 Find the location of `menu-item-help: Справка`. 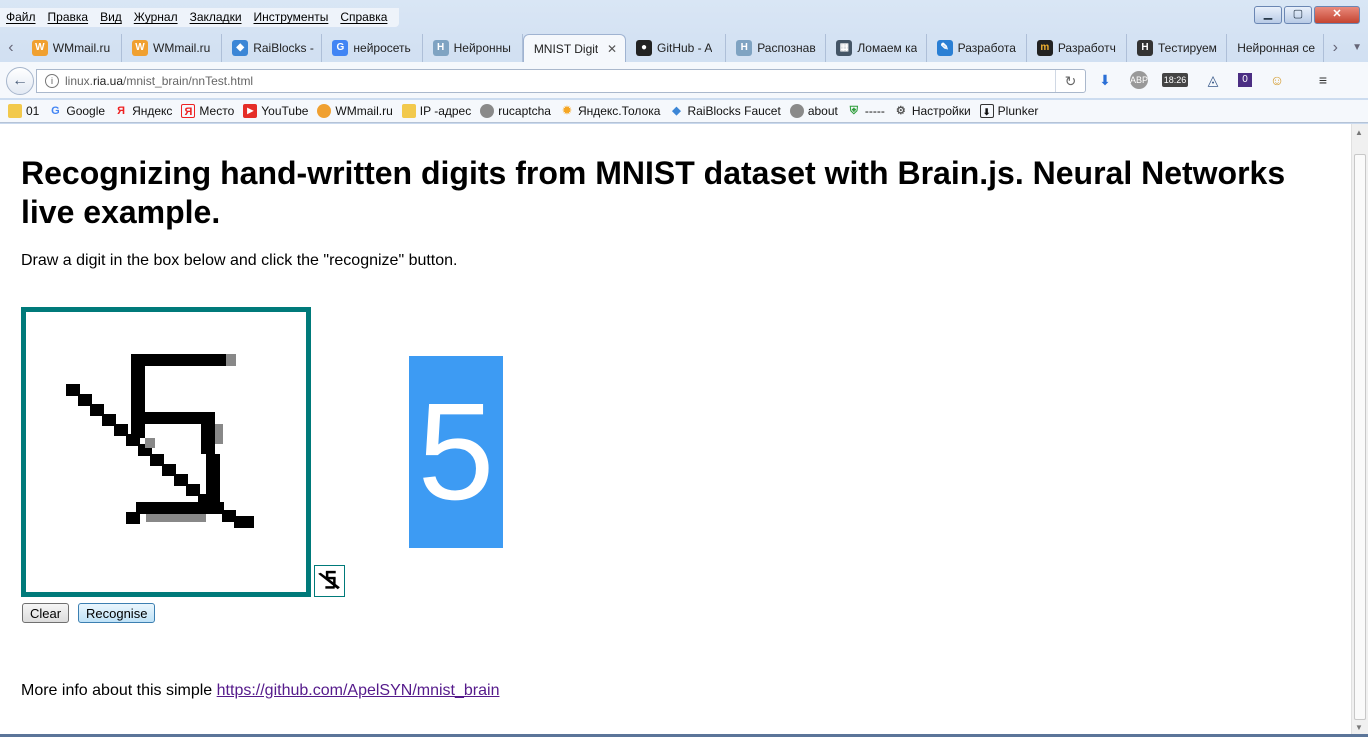

menu-item-help: Справка is located at coordinates (363, 17).